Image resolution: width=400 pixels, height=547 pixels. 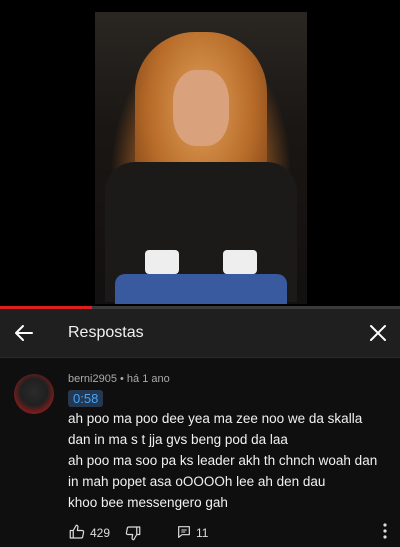 What do you see at coordinates (92, 379) in the screenshot?
I see `comment-author: berni2905` at bounding box center [92, 379].